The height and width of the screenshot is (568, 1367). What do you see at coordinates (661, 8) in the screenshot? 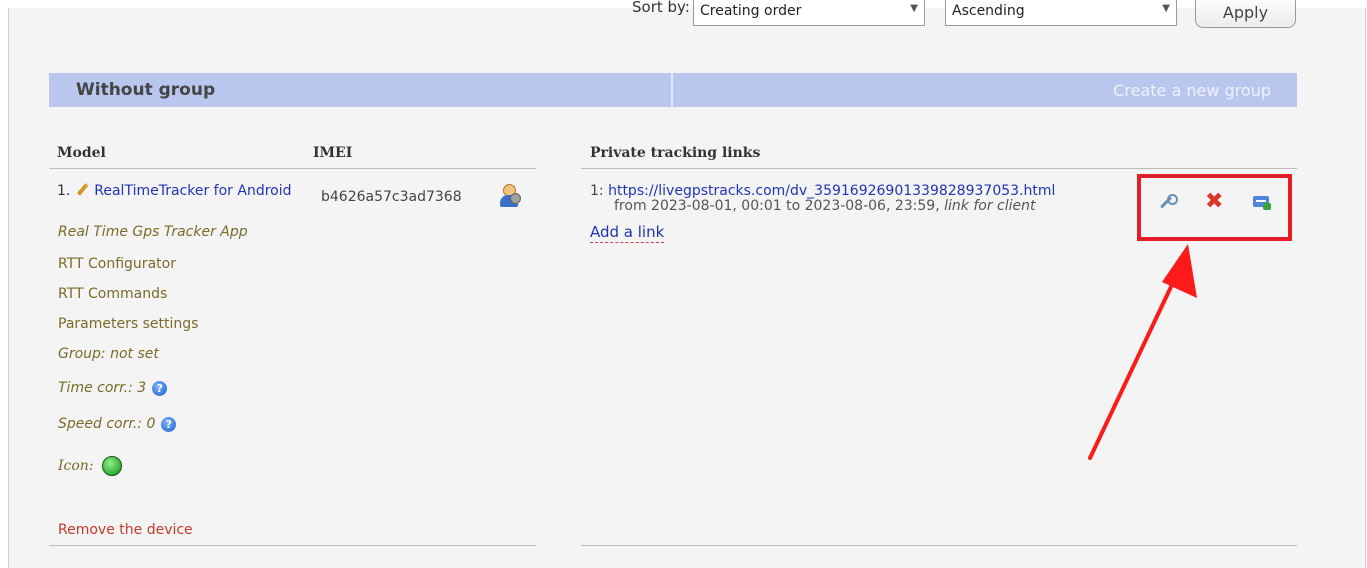
I see `sort-label: Sort by:` at bounding box center [661, 8].